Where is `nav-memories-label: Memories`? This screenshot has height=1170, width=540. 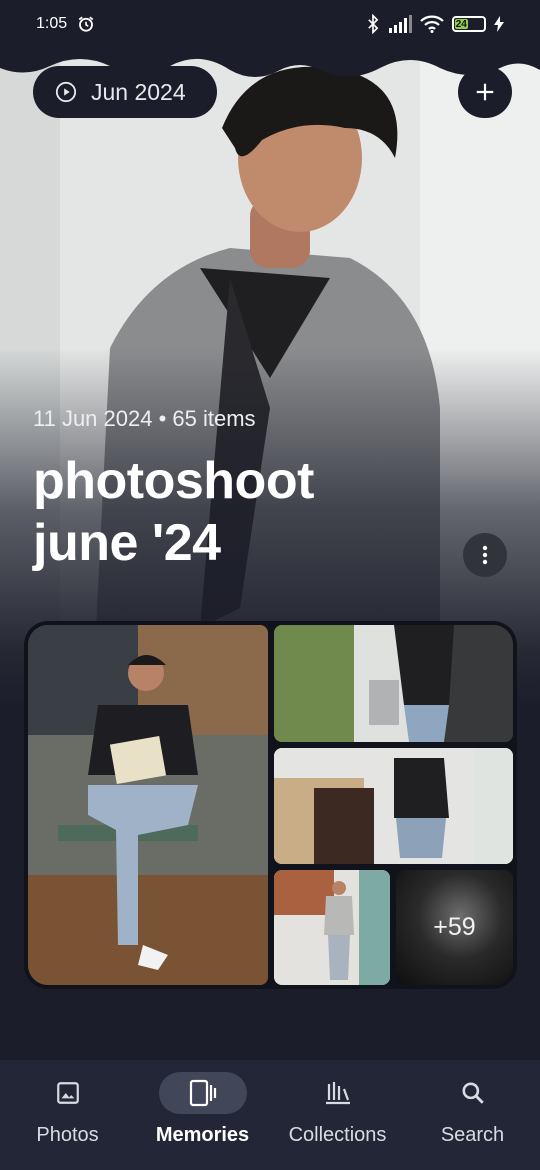
nav-memories-label: Memories is located at coordinates (202, 1135).